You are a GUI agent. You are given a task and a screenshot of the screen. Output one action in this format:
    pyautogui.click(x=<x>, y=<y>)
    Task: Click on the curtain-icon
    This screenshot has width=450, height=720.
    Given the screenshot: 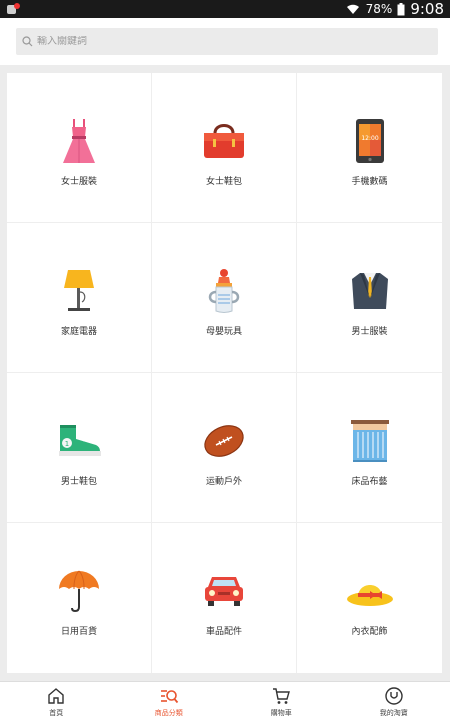 What is the action you would take?
    pyautogui.click(x=370, y=441)
    